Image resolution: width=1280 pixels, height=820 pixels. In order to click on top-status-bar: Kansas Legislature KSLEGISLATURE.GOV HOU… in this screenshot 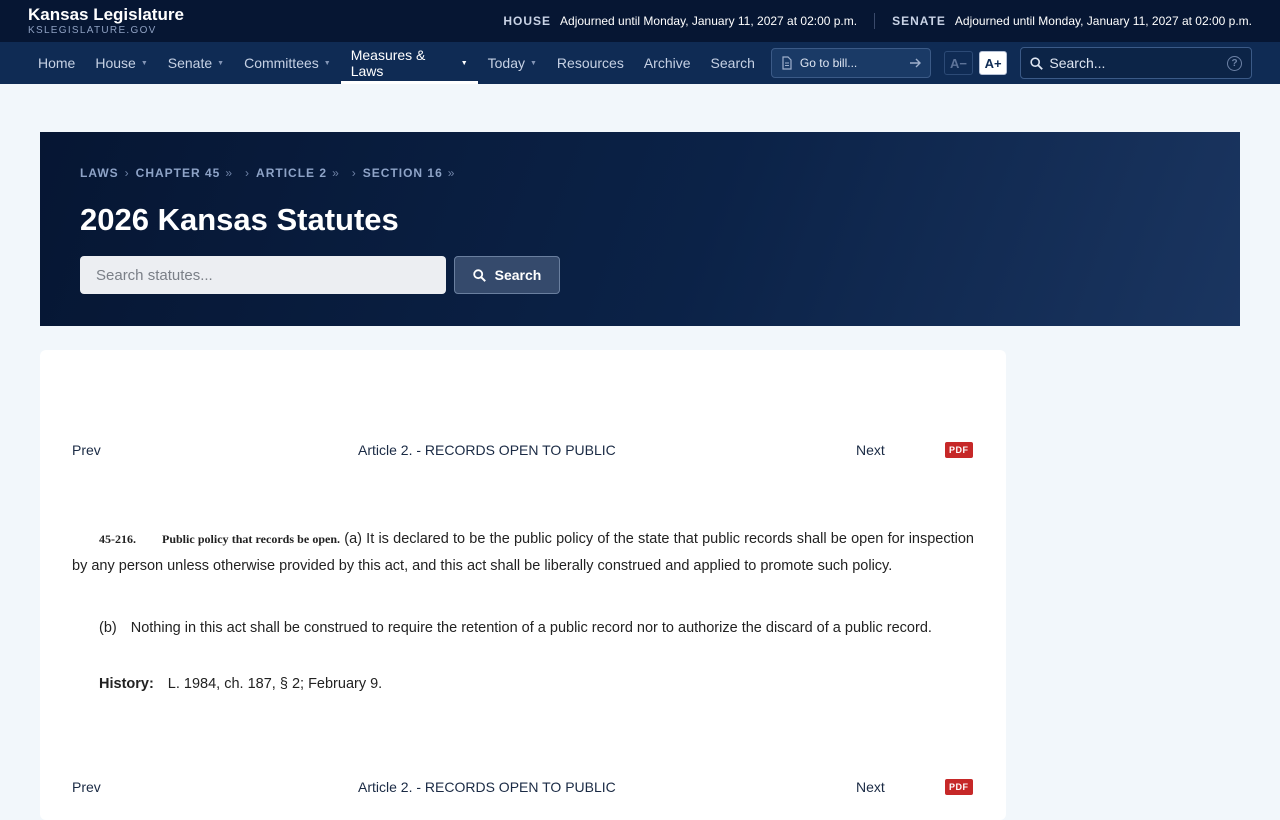, I will do `click(640, 21)`.